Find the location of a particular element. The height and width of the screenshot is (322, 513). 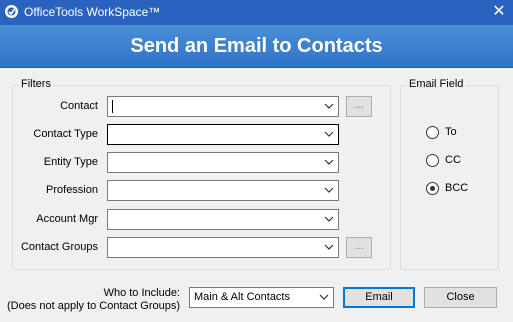

page-title: Send an Email to Contacts is located at coordinates (256, 46).